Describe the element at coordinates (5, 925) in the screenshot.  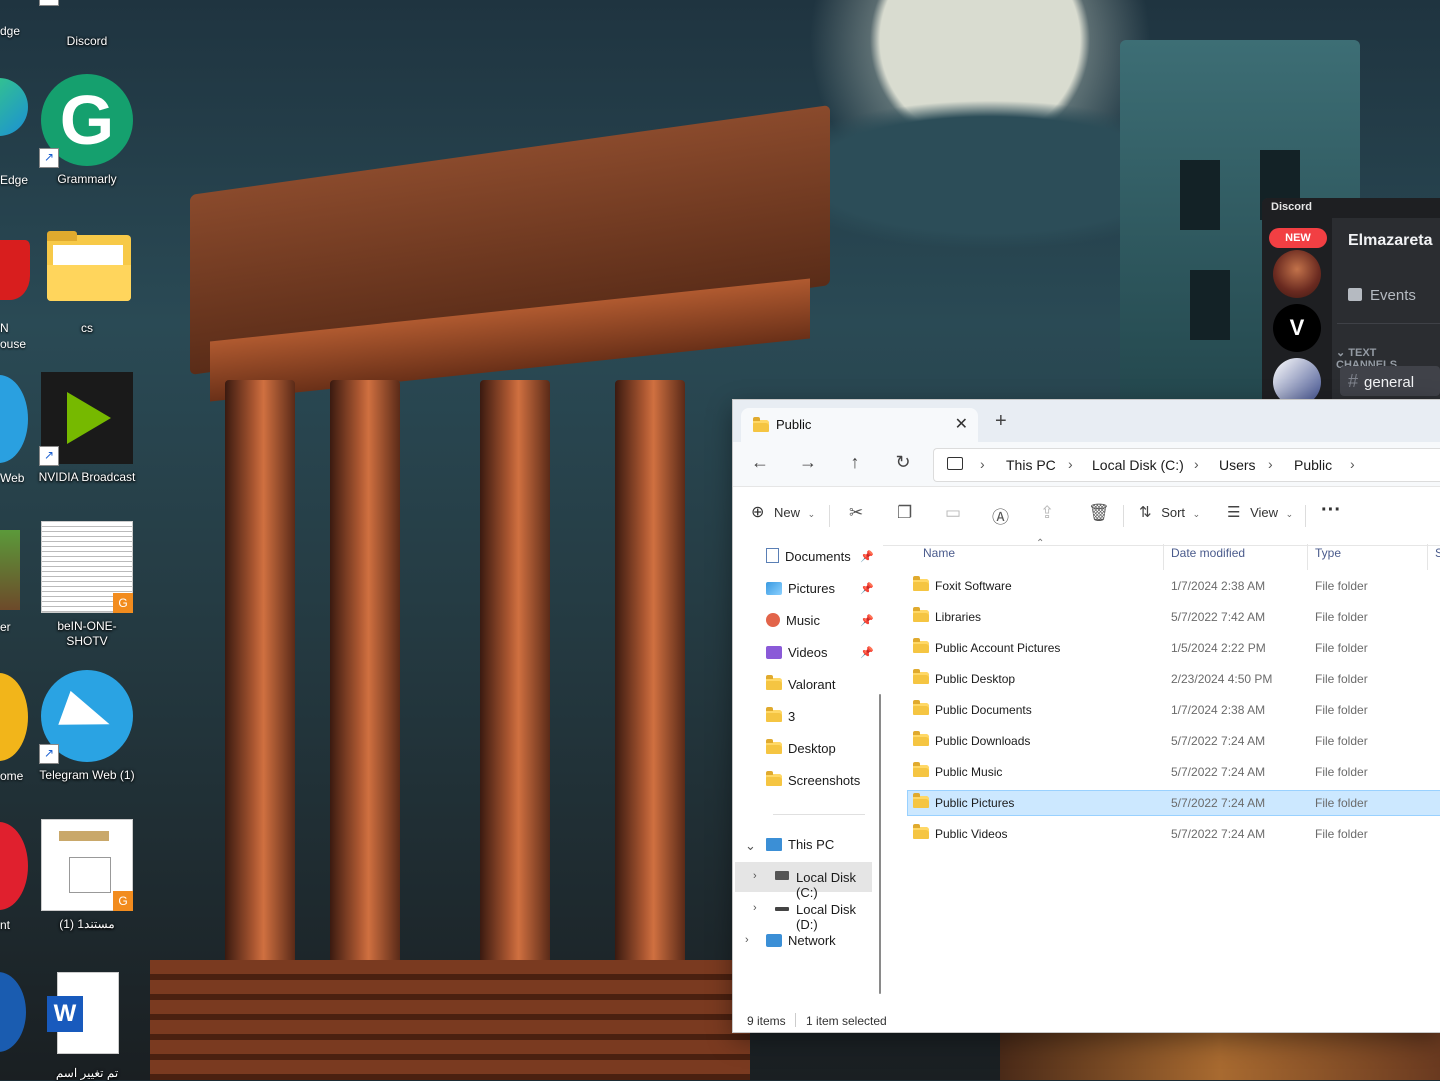
I see `partial-icon-label: nt` at that location.